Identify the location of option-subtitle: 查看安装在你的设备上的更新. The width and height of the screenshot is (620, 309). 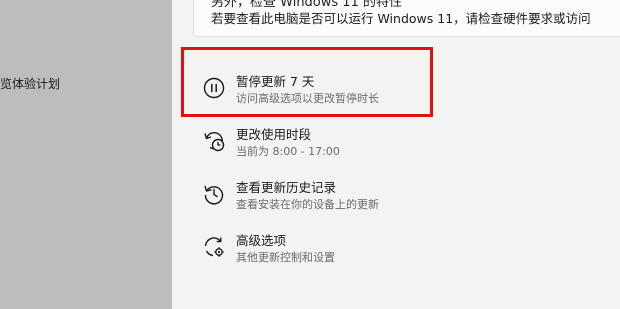
(307, 204).